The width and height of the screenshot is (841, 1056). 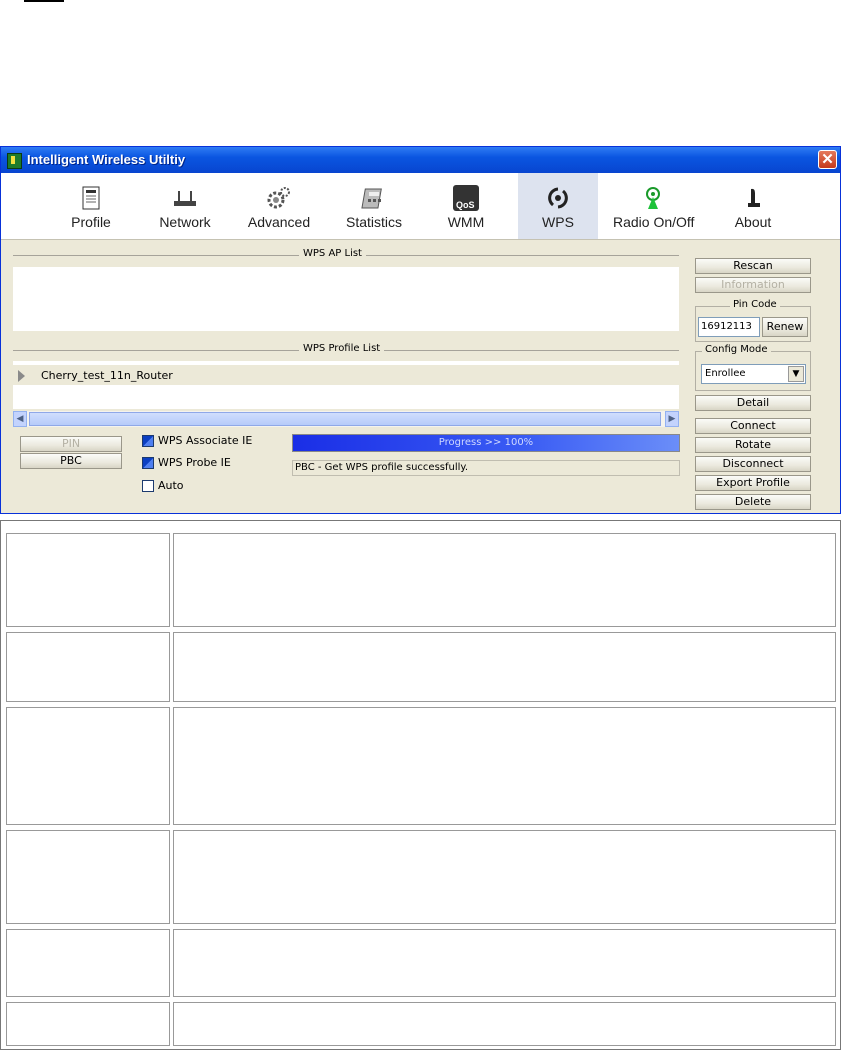 I want to click on qos-text: QoS, so click(x=465, y=205).